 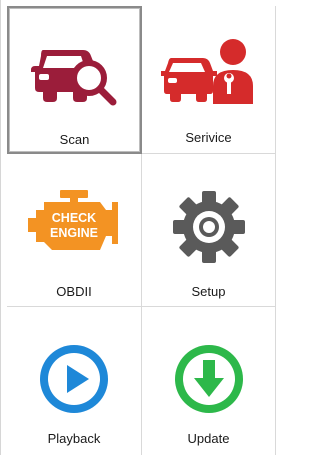 I want to click on gear-icon, so click(x=209, y=227).